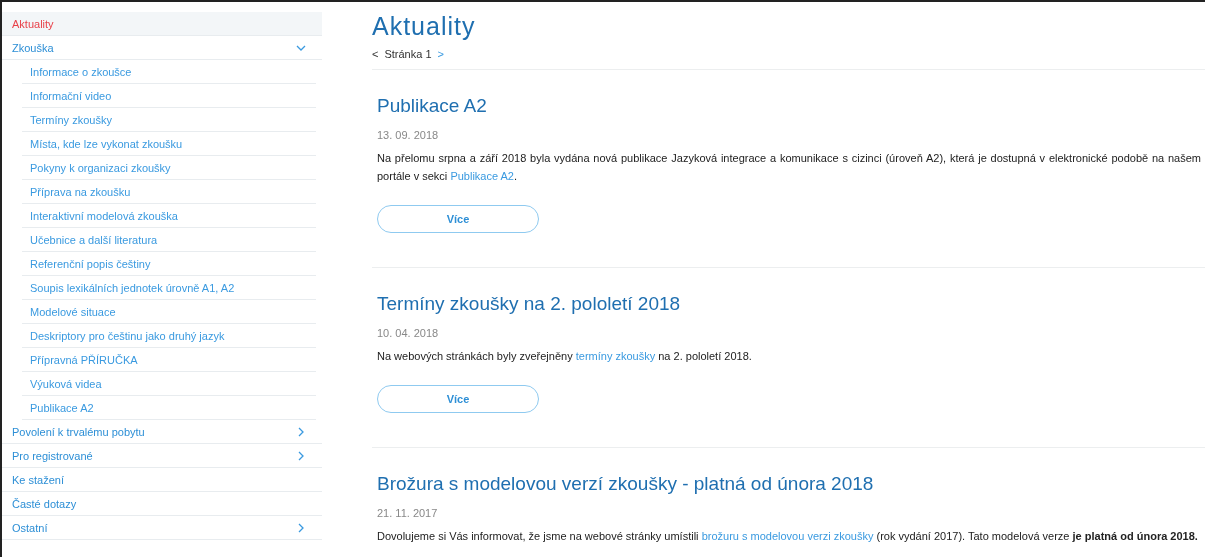 This screenshot has width=1205, height=557. What do you see at coordinates (791, 106) in the screenshot?
I see `article-title: Publikace A2` at bounding box center [791, 106].